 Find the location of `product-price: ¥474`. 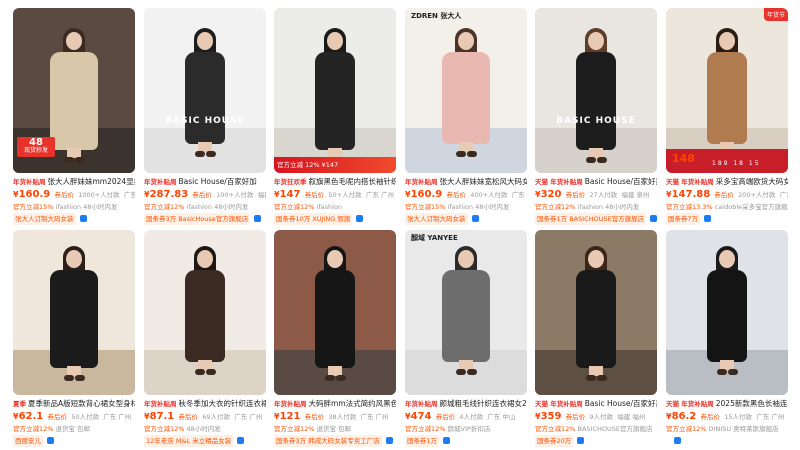

product-price: ¥474 is located at coordinates (418, 416).